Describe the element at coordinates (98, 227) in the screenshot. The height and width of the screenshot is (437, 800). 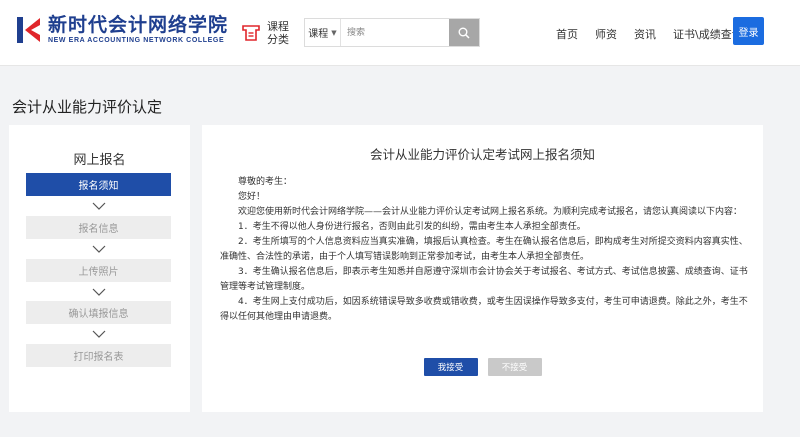
I see `step-registration-info: 报名信息` at that location.